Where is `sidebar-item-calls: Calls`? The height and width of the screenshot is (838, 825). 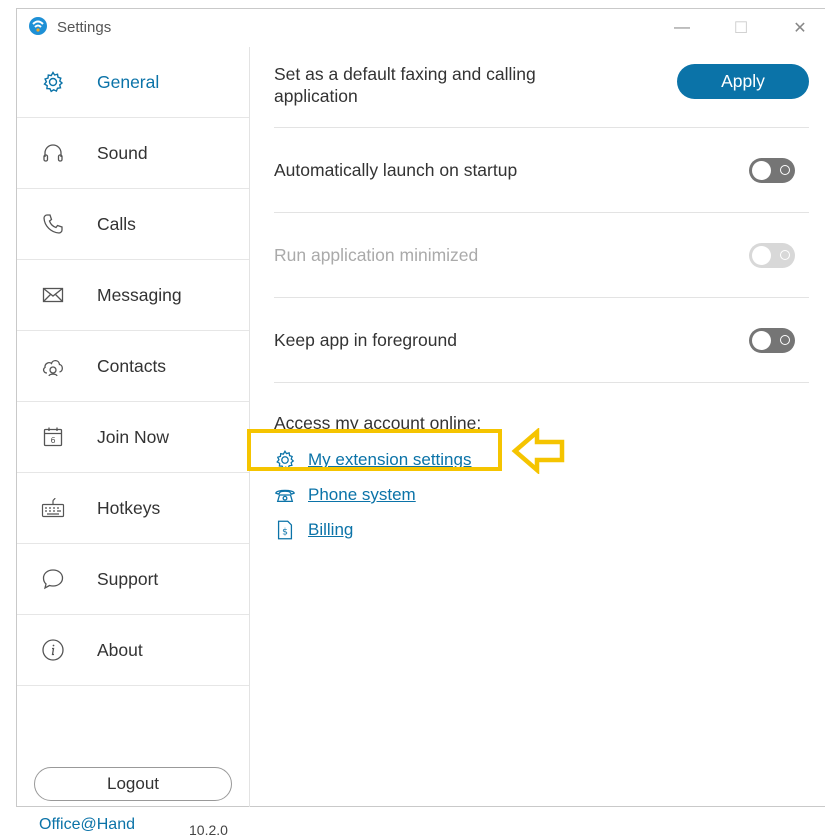 sidebar-item-calls: Calls is located at coordinates (133, 224).